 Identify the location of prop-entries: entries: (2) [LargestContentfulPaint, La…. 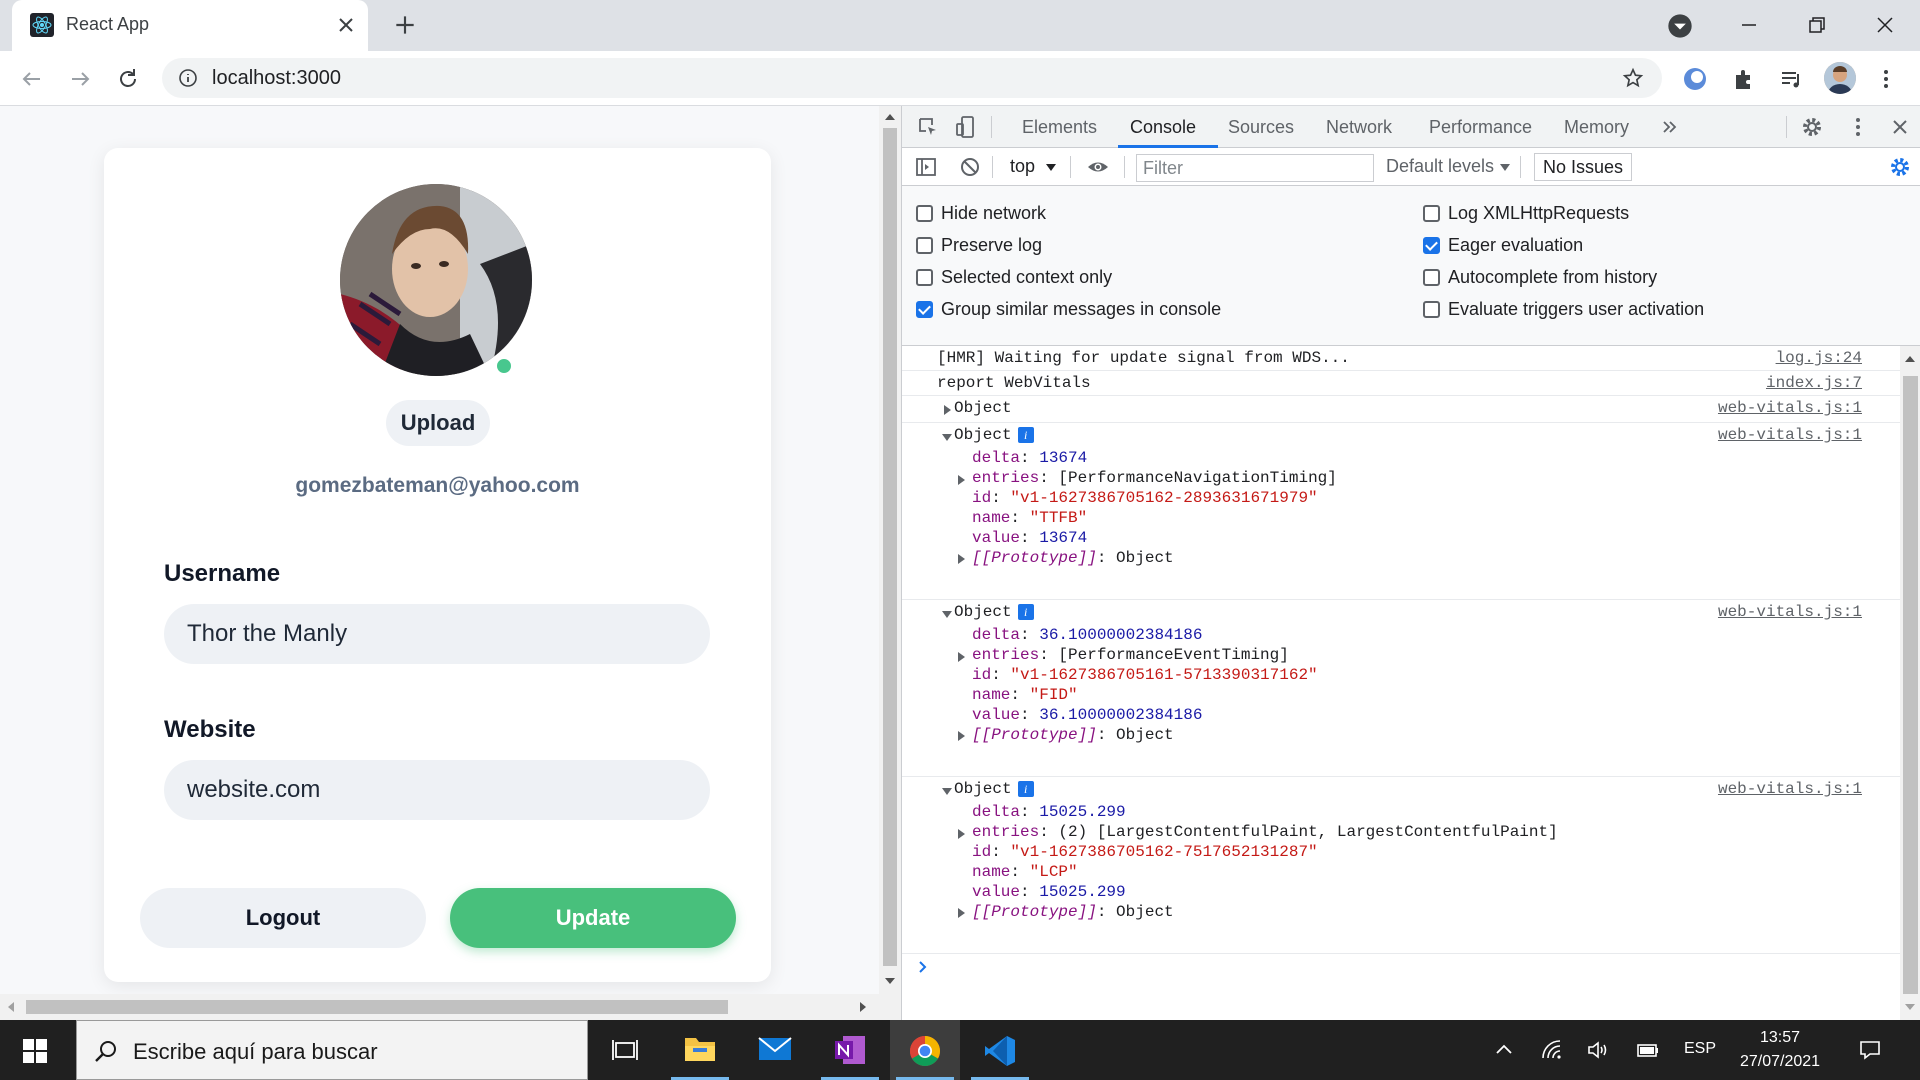
(1265, 832).